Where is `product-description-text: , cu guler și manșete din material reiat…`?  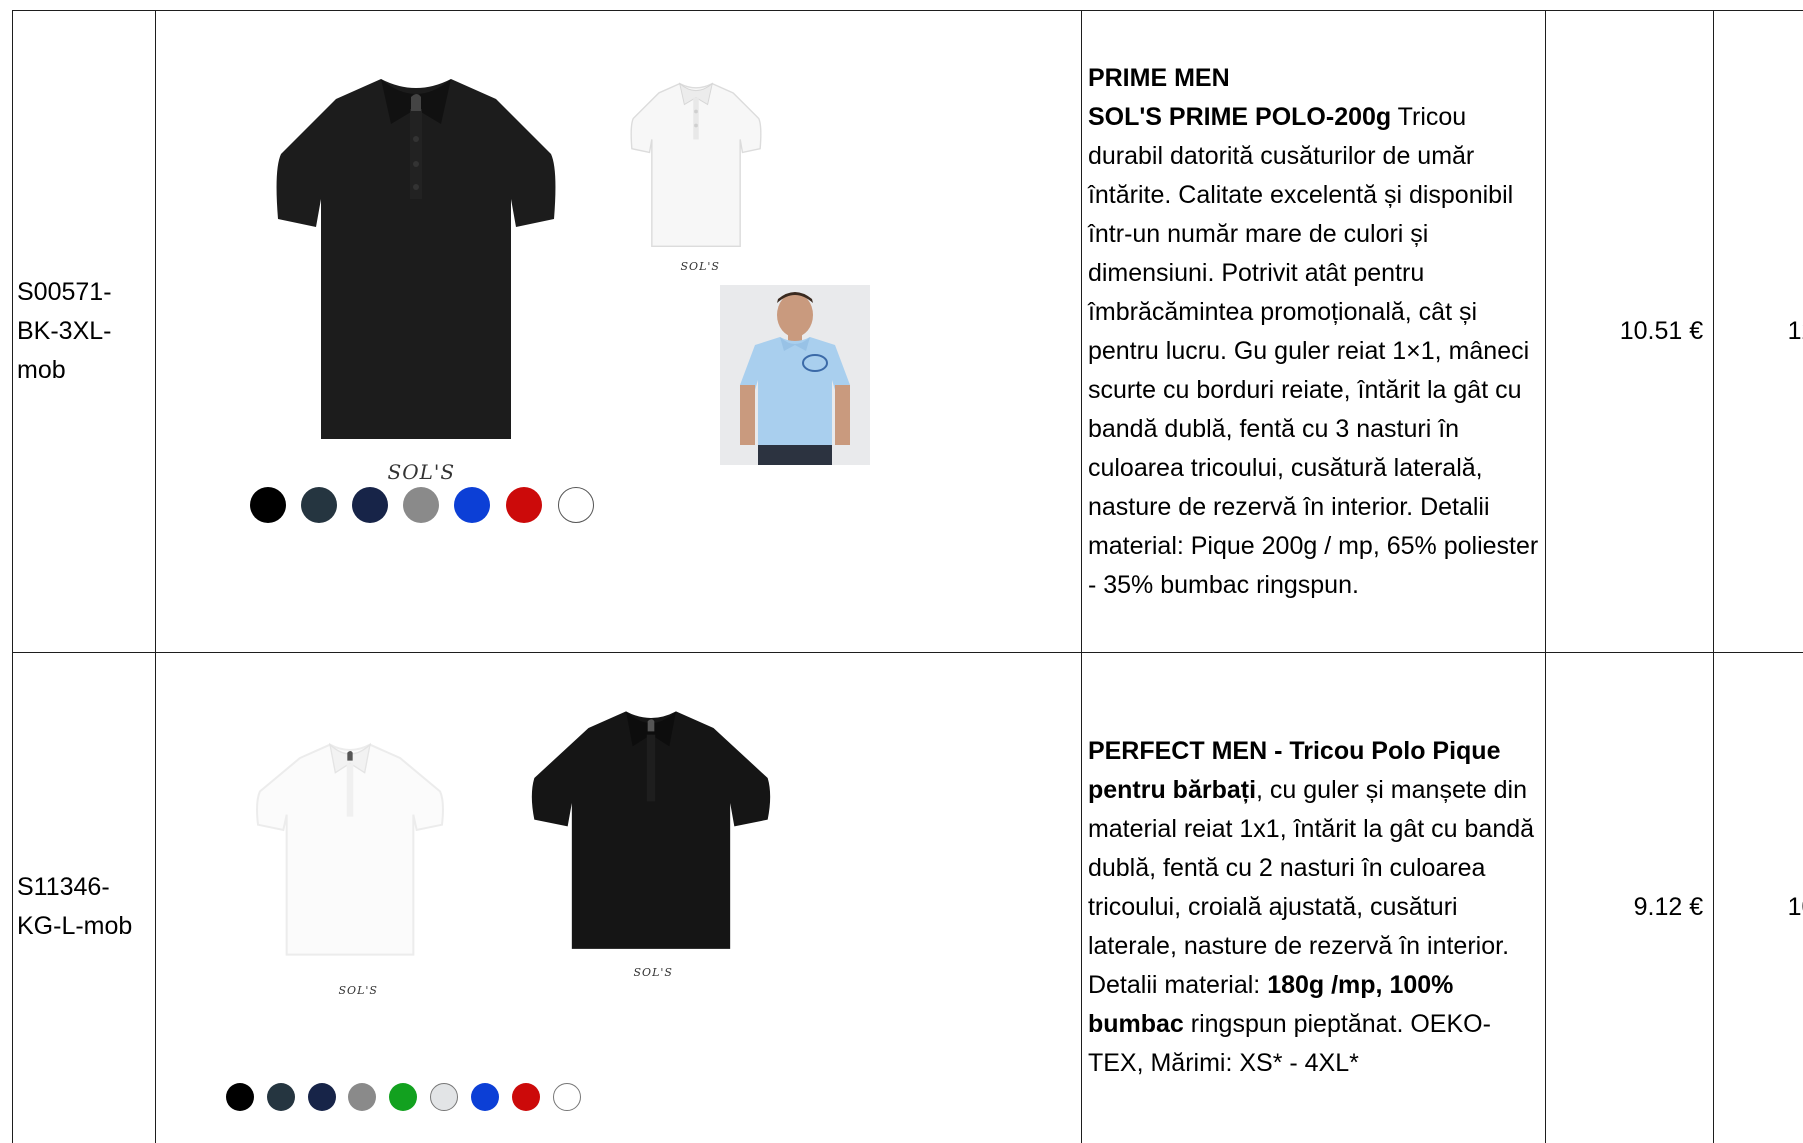 product-description-text: , cu guler și manșete din material reiat… is located at coordinates (1311, 887).